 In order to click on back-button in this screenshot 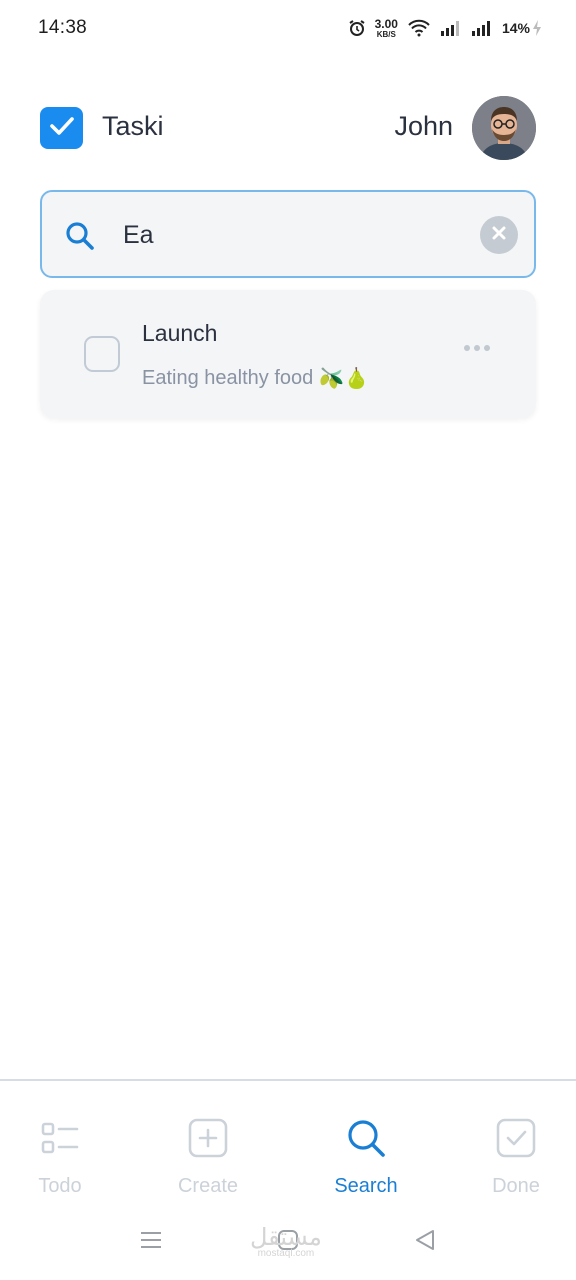, I will do `click(425, 1242)`.